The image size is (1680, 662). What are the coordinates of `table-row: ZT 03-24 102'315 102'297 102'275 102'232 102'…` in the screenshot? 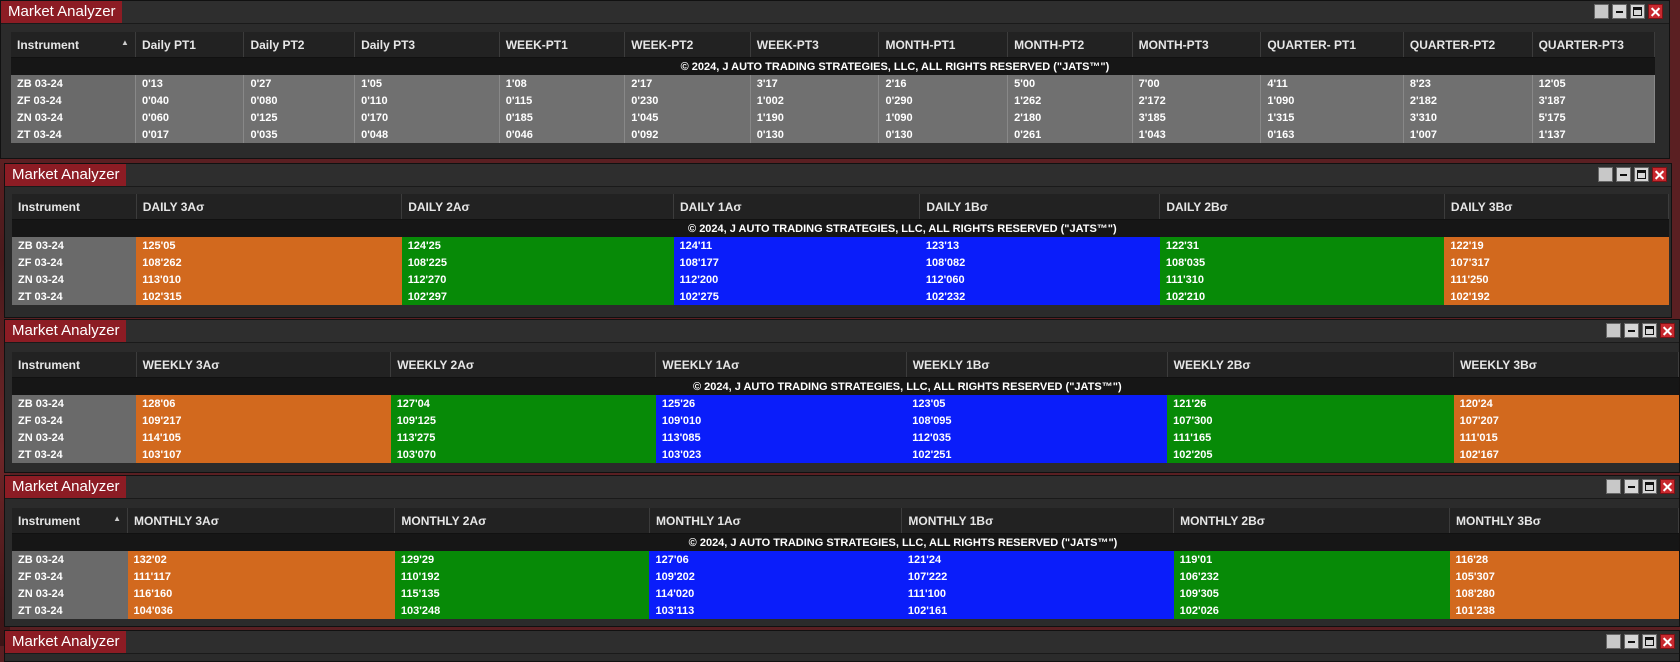 It's located at (840, 296).